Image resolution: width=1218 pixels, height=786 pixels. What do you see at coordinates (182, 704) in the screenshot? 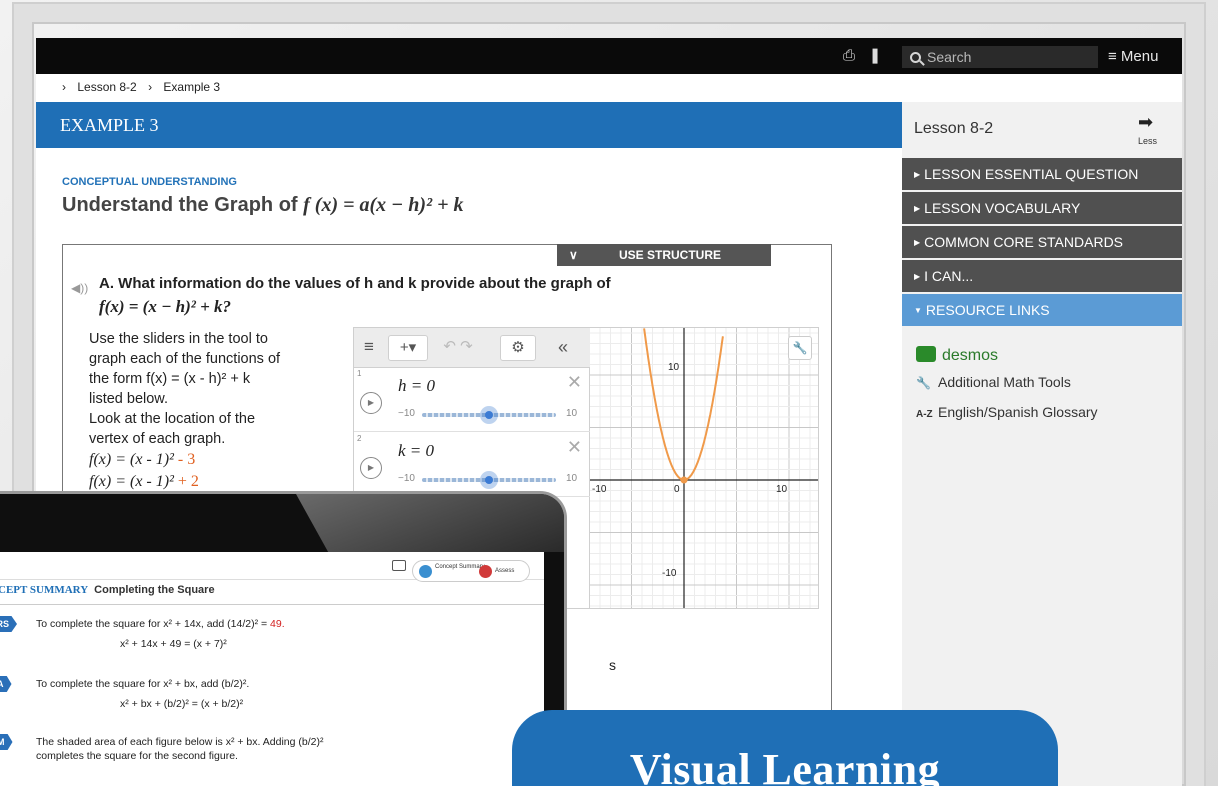
I see `row-equation: x² + bx + (b/2)² = (x + b/2)²` at bounding box center [182, 704].